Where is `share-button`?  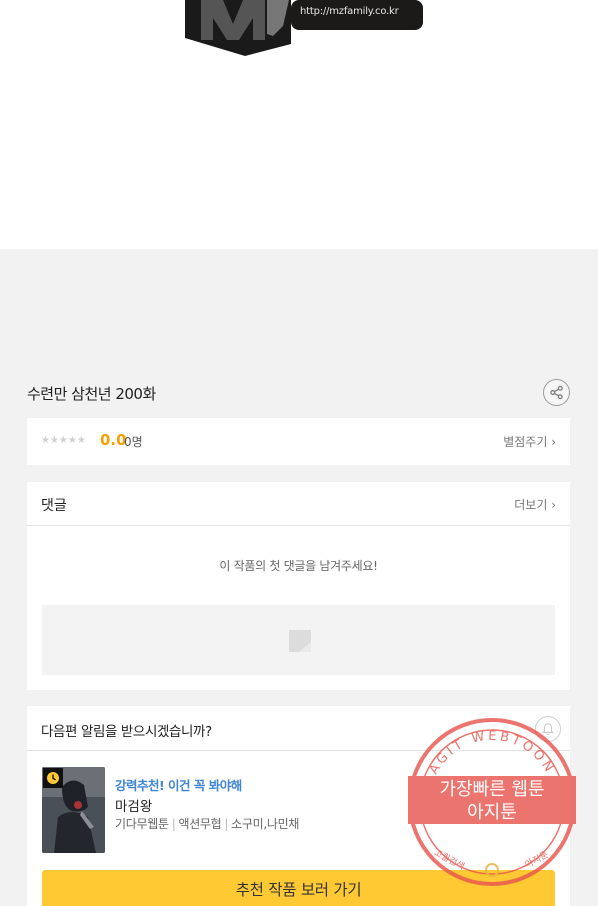 share-button is located at coordinates (556, 392).